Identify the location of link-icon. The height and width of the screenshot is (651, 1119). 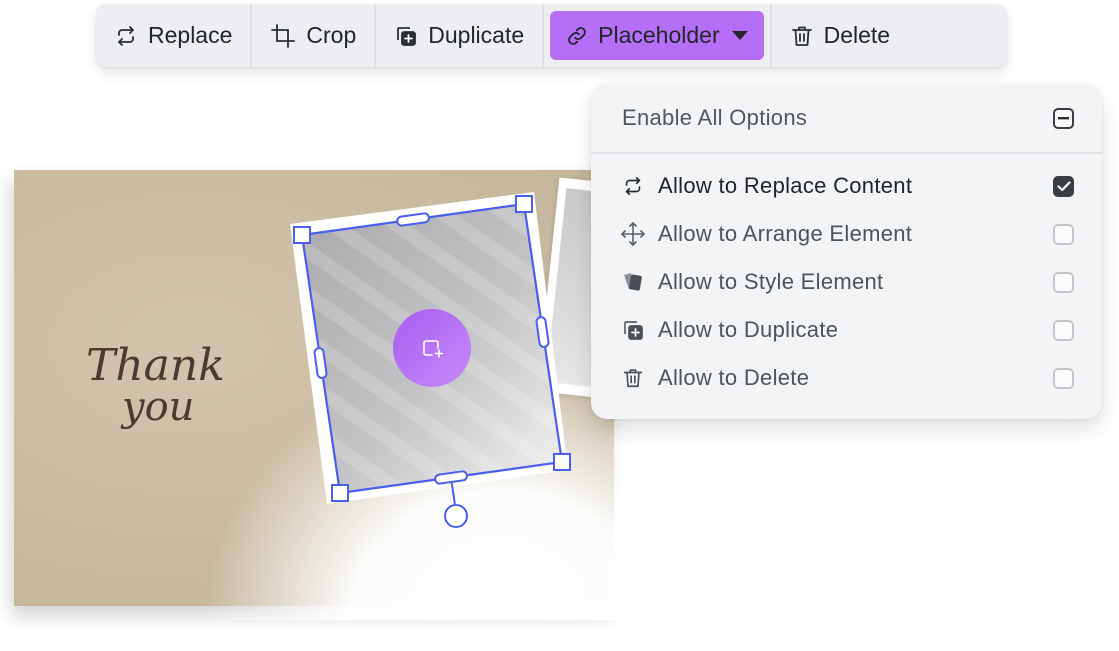
(577, 36).